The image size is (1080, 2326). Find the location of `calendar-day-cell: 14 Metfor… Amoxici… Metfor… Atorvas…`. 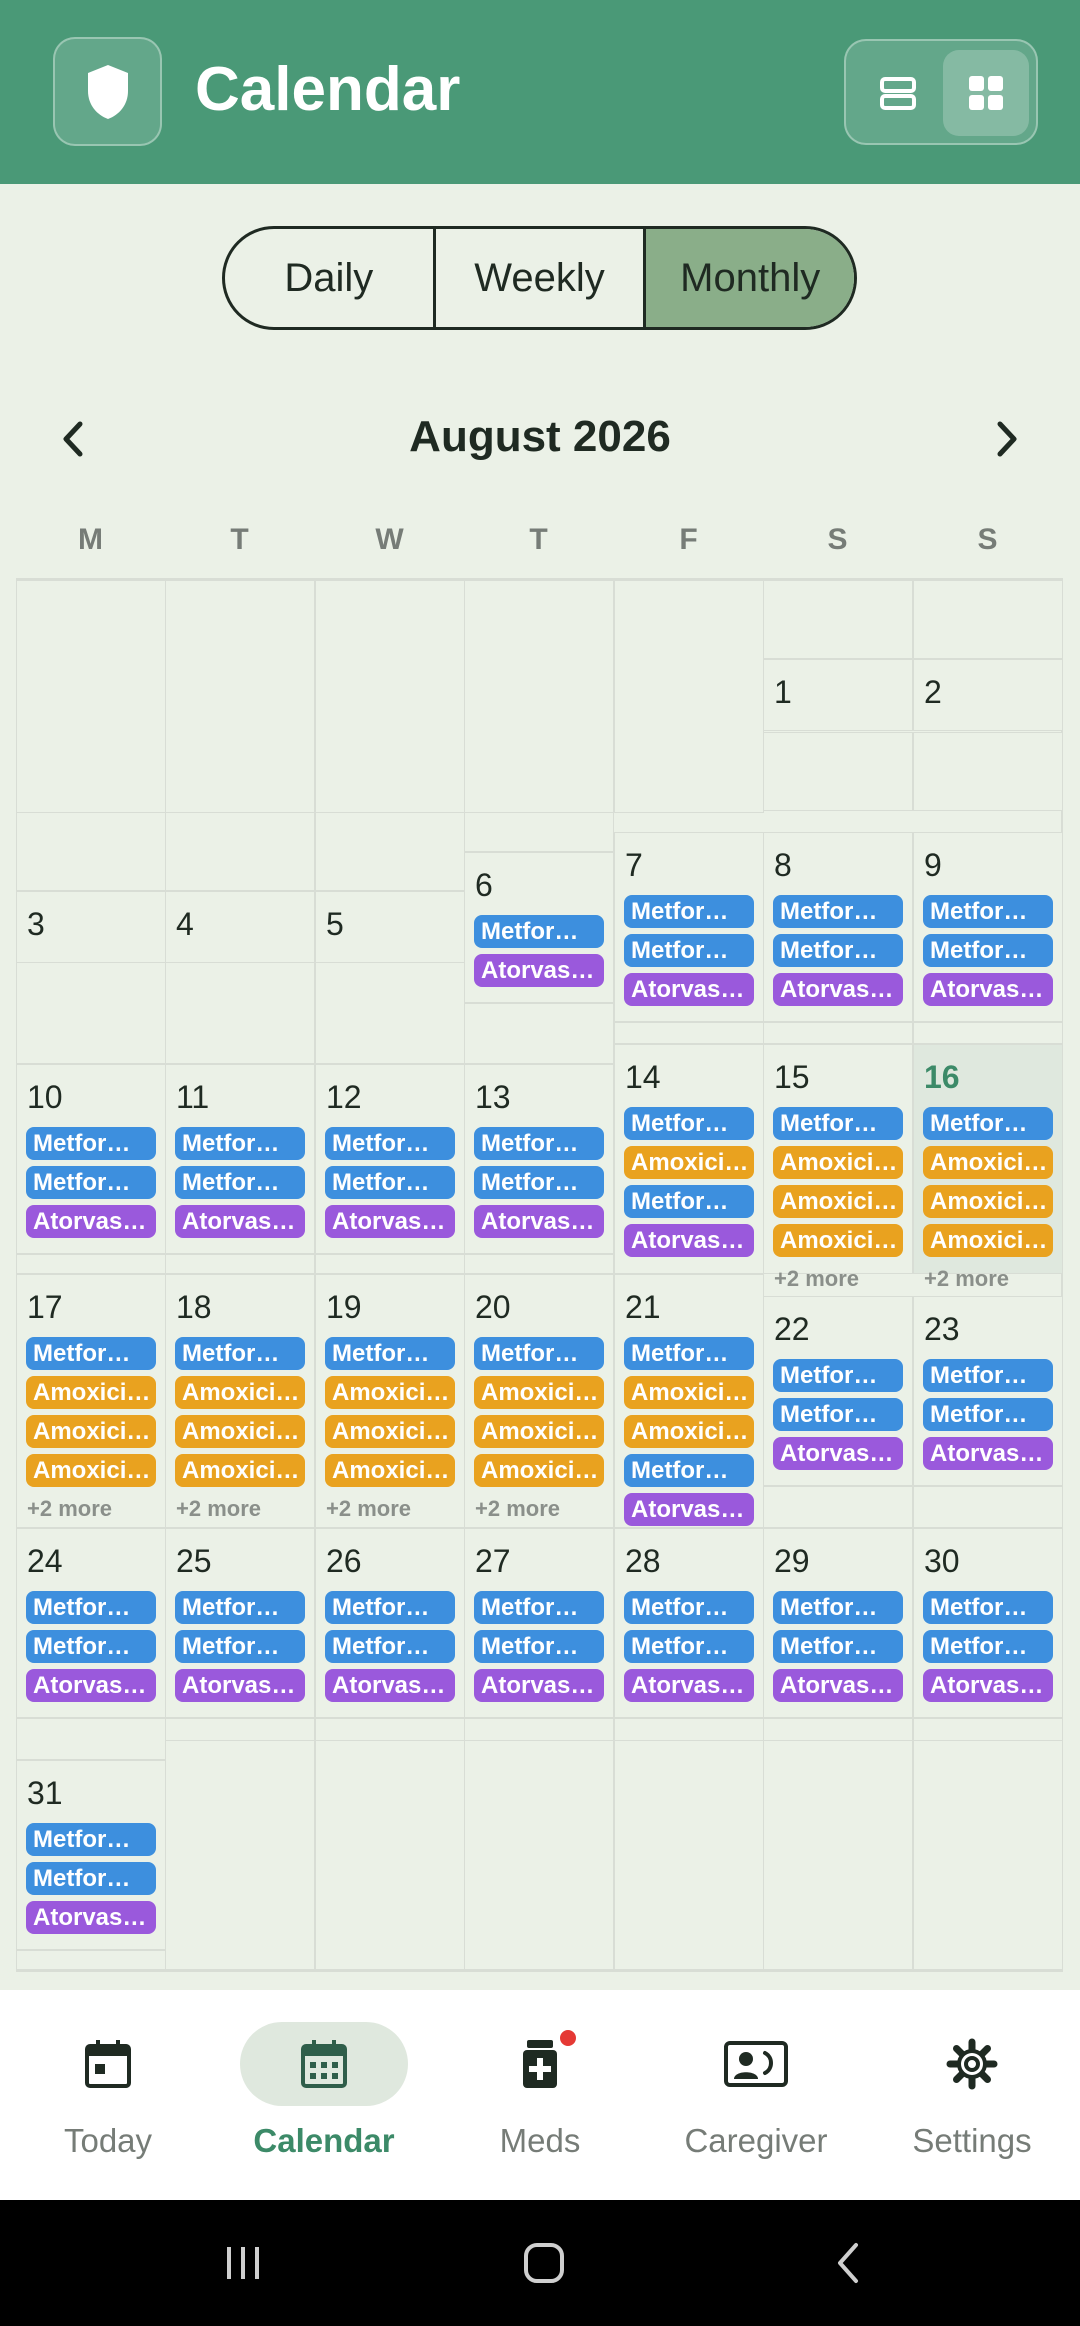

calendar-day-cell: 14 Metfor… Amoxici… Metfor… Atorvas… is located at coordinates (689, 1159).